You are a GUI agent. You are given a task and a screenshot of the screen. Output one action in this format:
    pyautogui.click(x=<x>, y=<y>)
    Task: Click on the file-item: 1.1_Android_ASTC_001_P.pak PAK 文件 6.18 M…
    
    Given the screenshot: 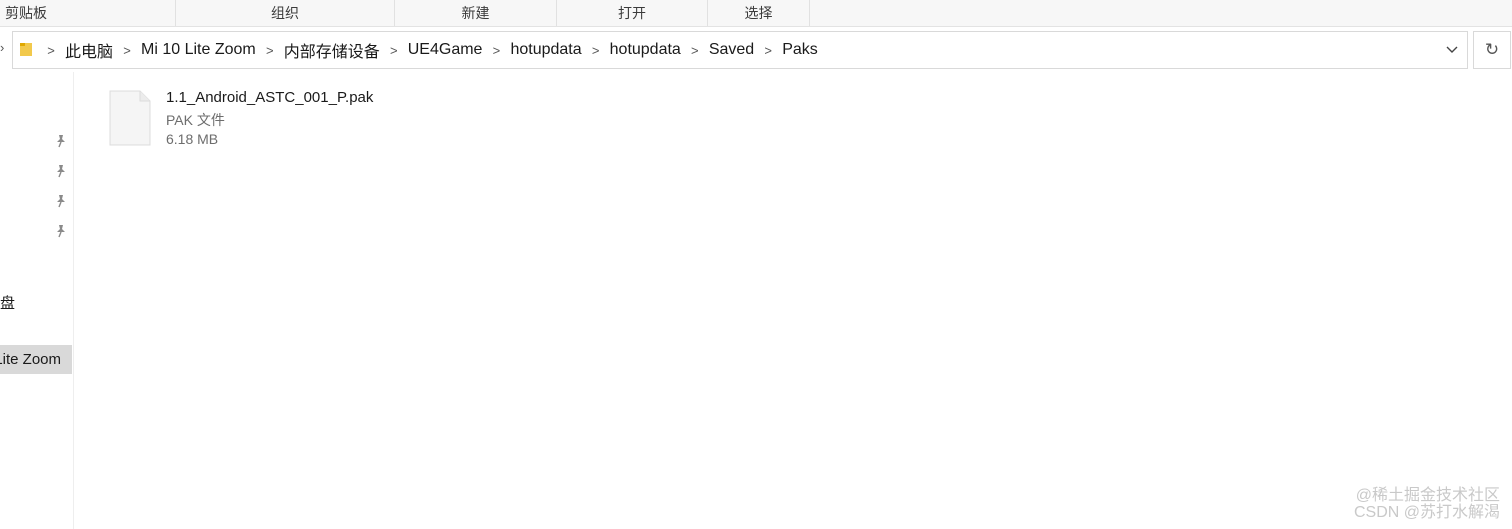 What is the action you would take?
    pyautogui.click(x=268, y=120)
    